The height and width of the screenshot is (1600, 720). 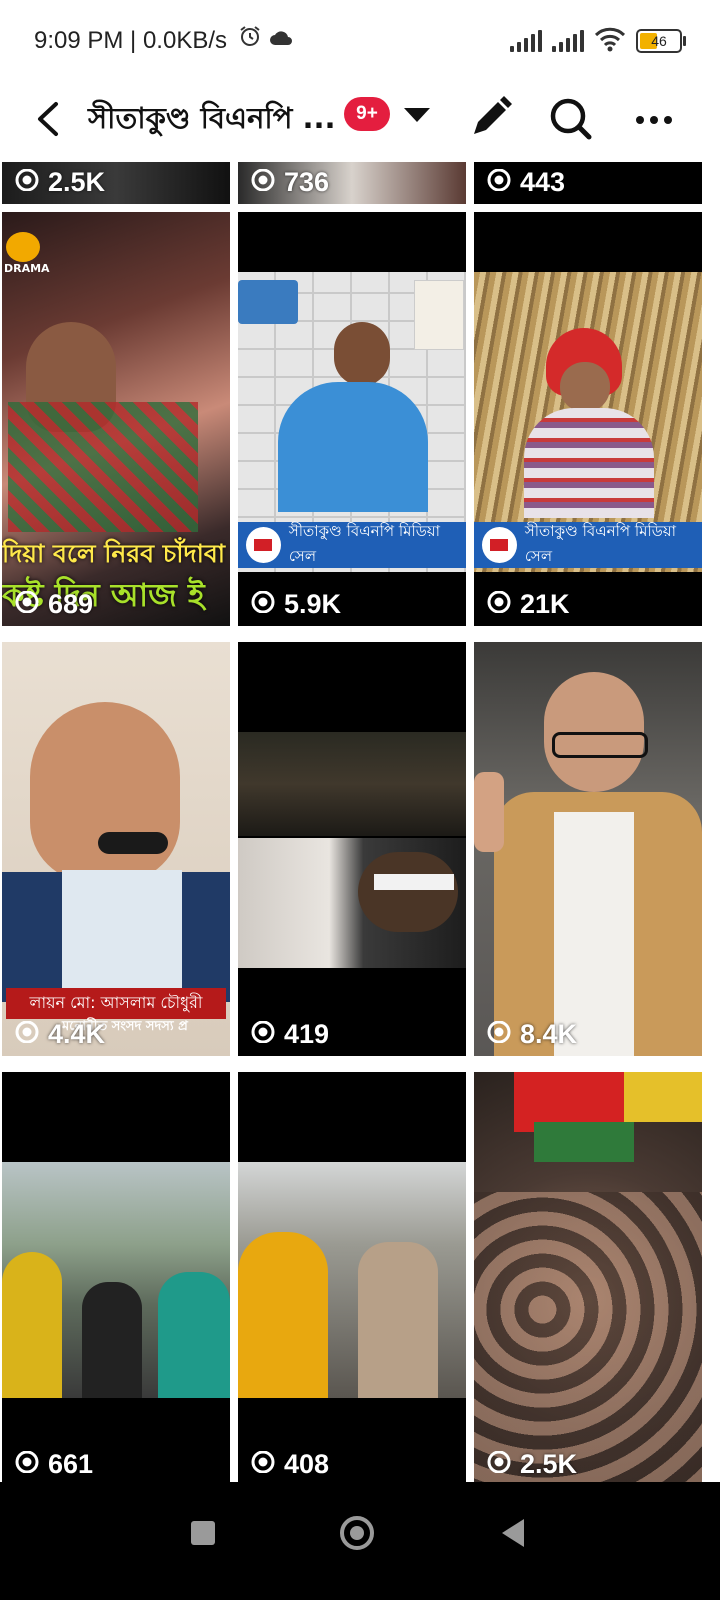 I want to click on crowd-night-frame, so click(x=352, y=784).